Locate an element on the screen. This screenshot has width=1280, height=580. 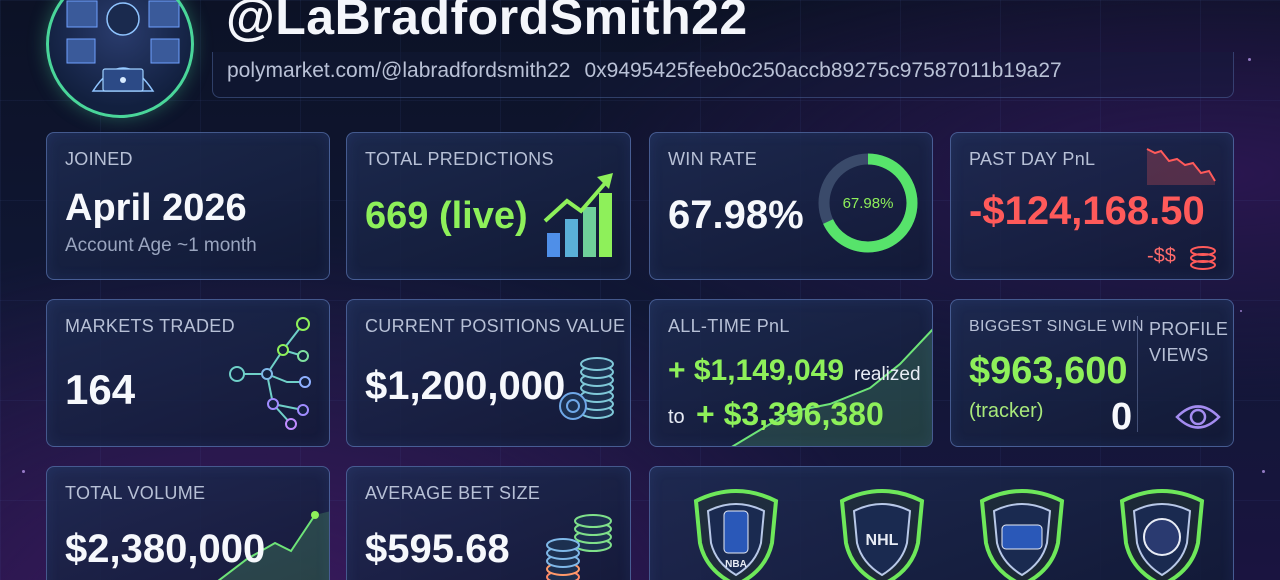
joined-card: JOINED April 2026 Account Age ~1 month is located at coordinates (188, 206).